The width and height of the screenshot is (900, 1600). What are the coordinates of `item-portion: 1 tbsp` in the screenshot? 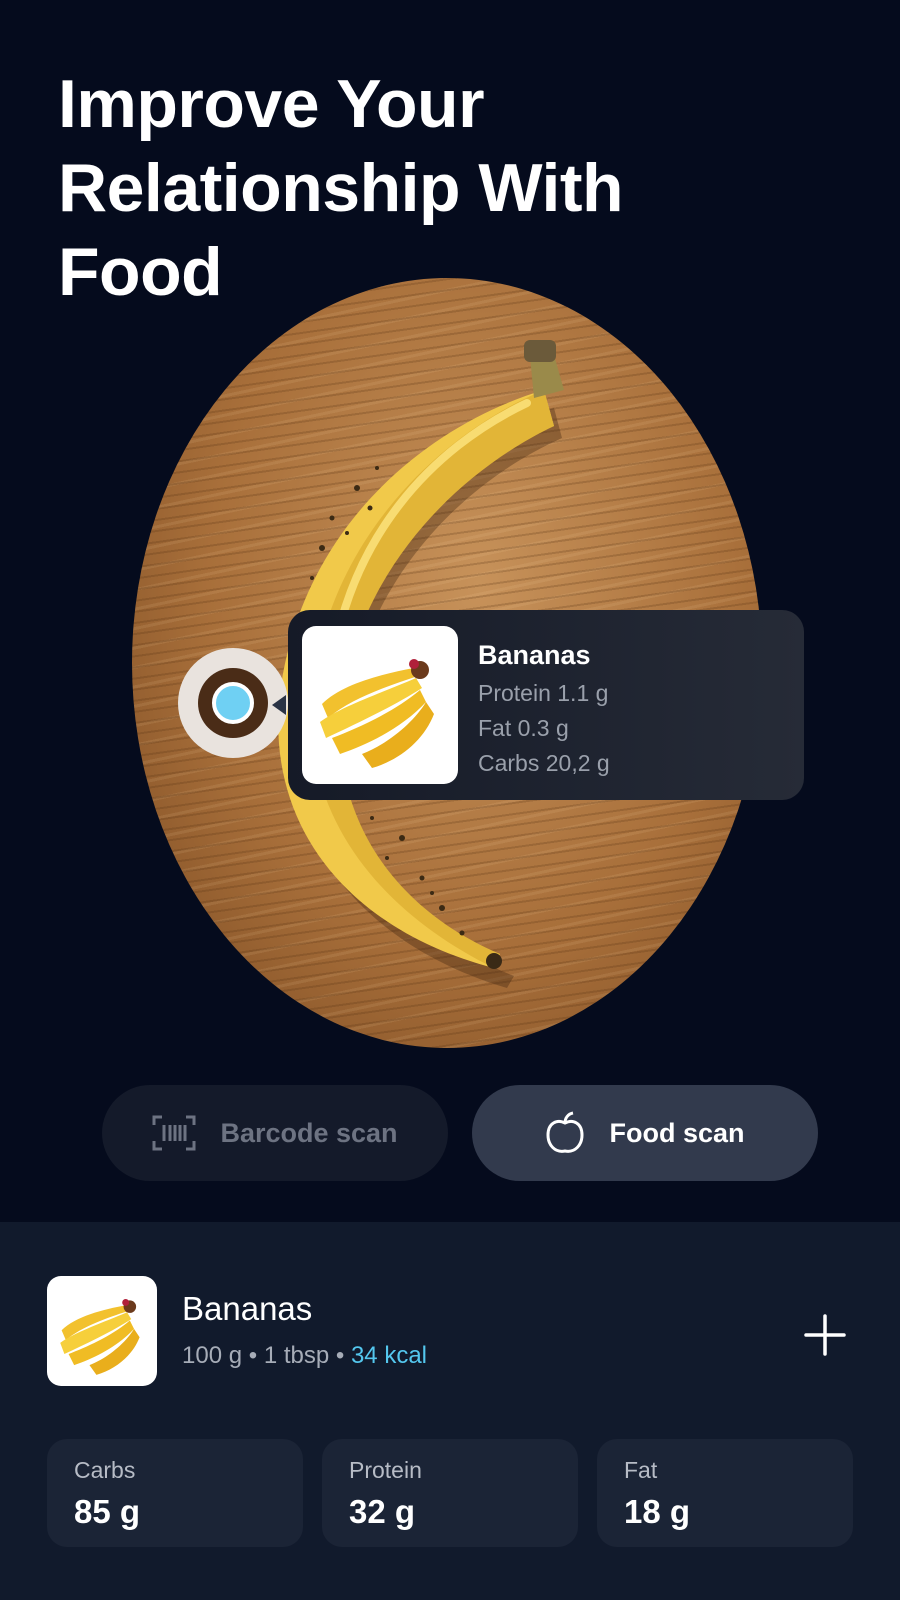 It's located at (296, 1355).